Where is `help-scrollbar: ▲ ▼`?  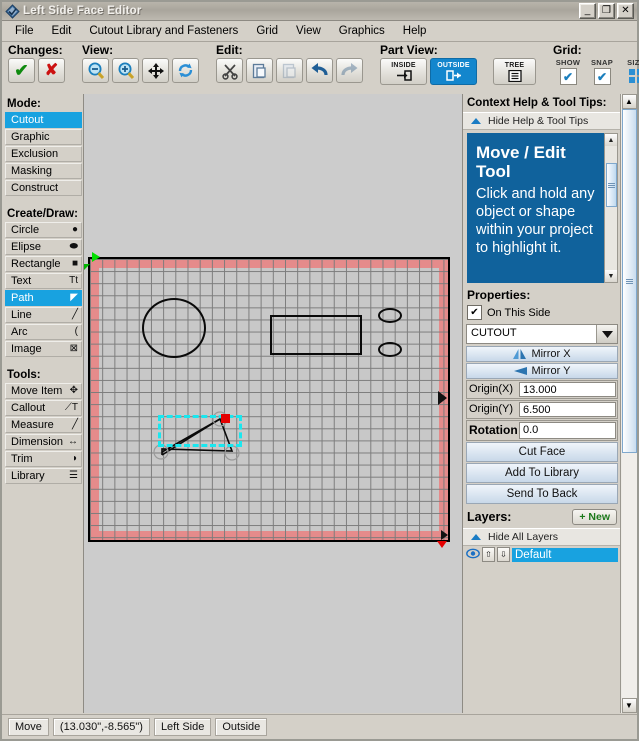 help-scrollbar: ▲ ▼ is located at coordinates (611, 208).